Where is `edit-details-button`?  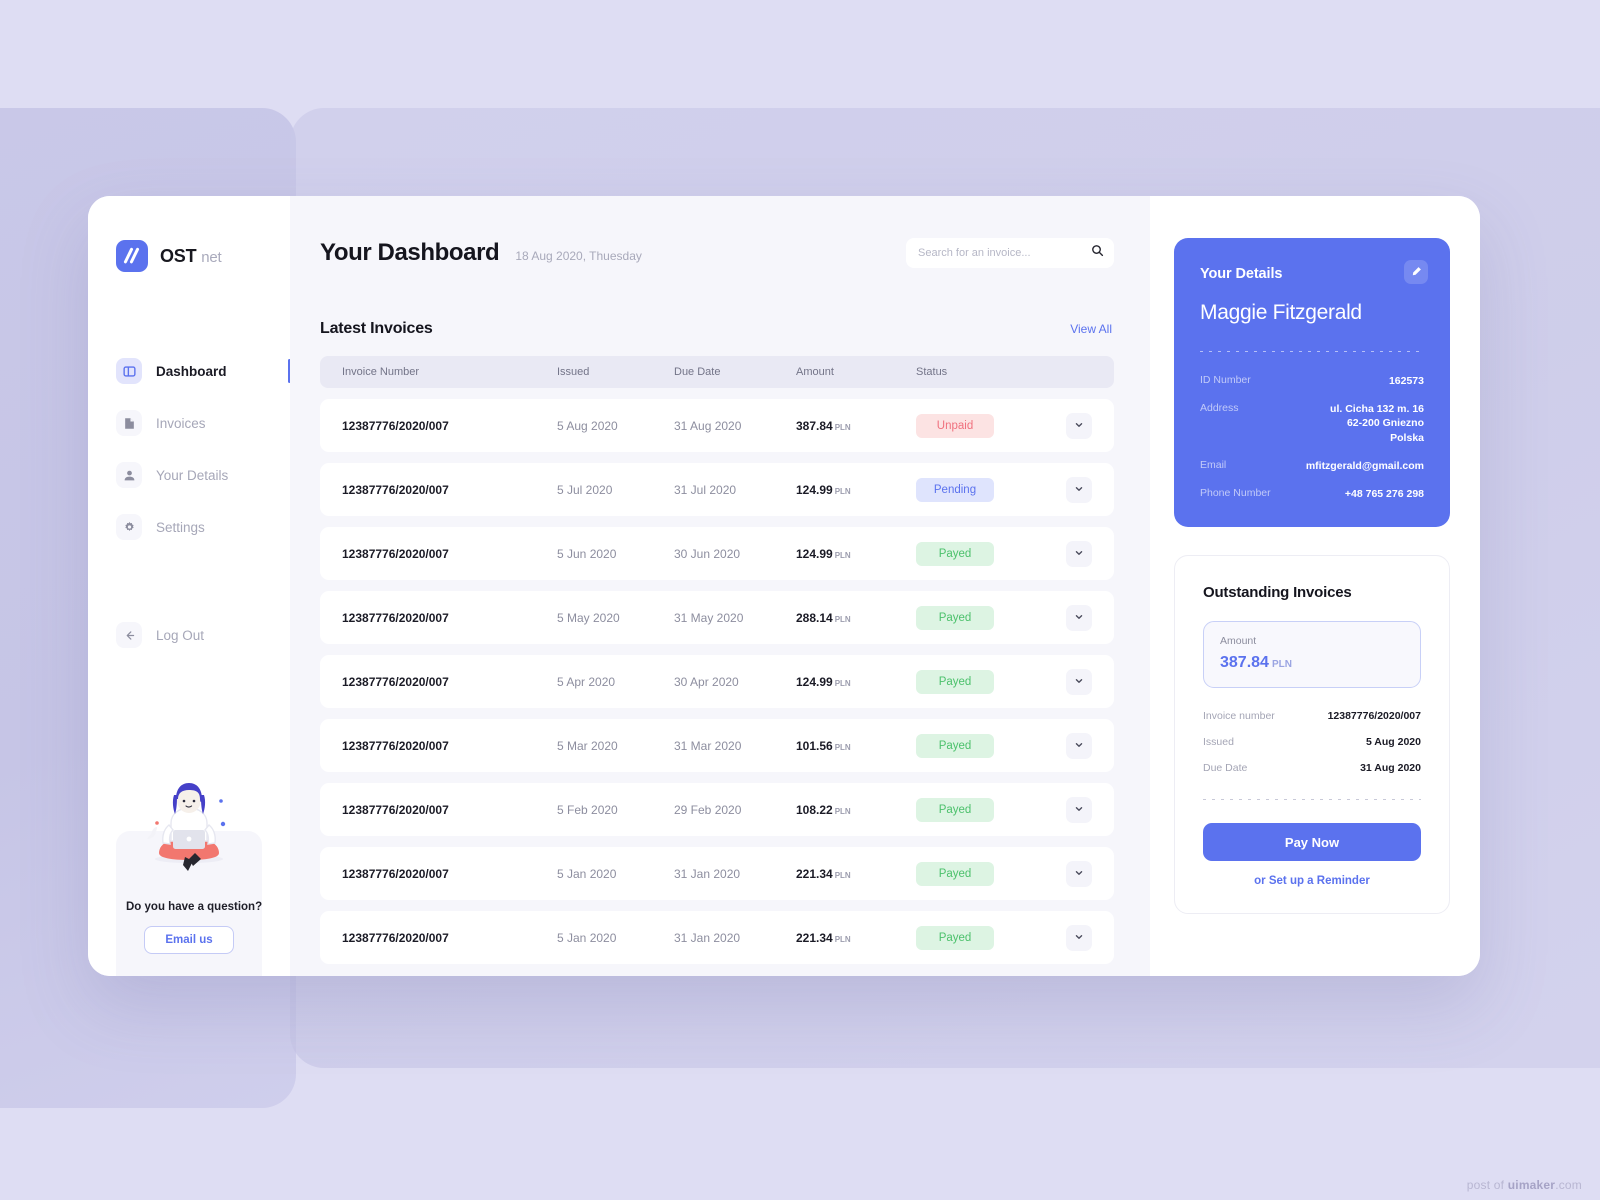
edit-details-button is located at coordinates (1416, 272).